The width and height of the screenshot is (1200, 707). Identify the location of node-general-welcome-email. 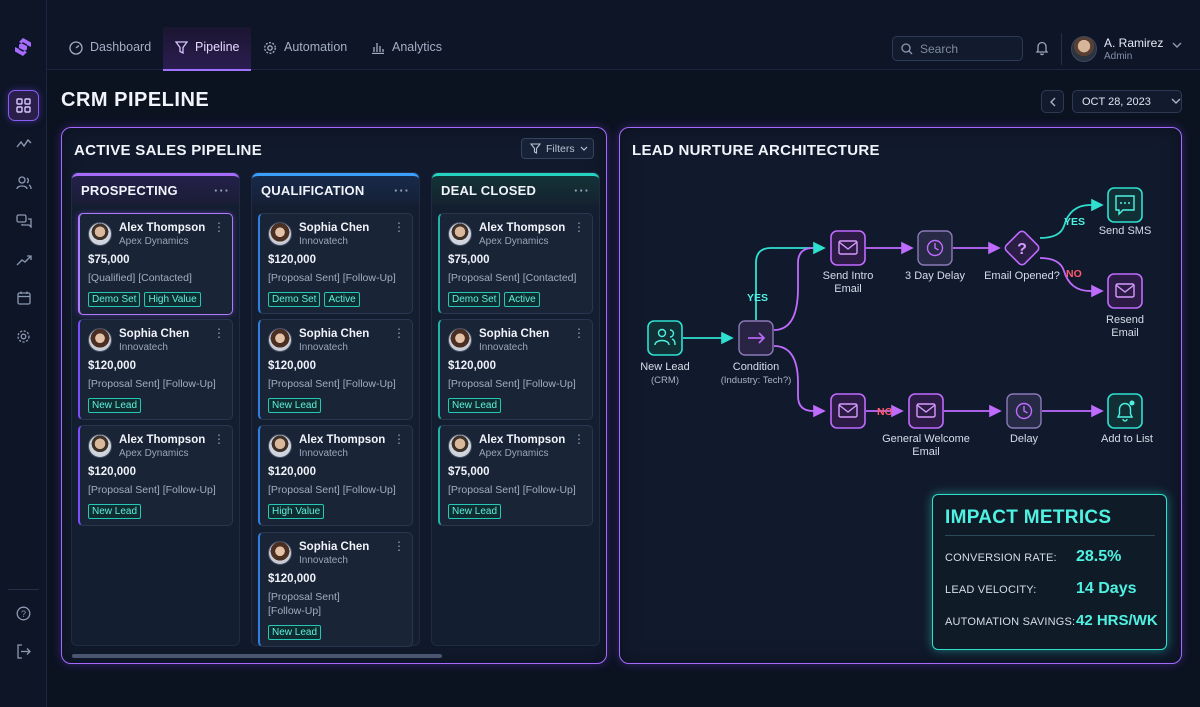
(926, 411).